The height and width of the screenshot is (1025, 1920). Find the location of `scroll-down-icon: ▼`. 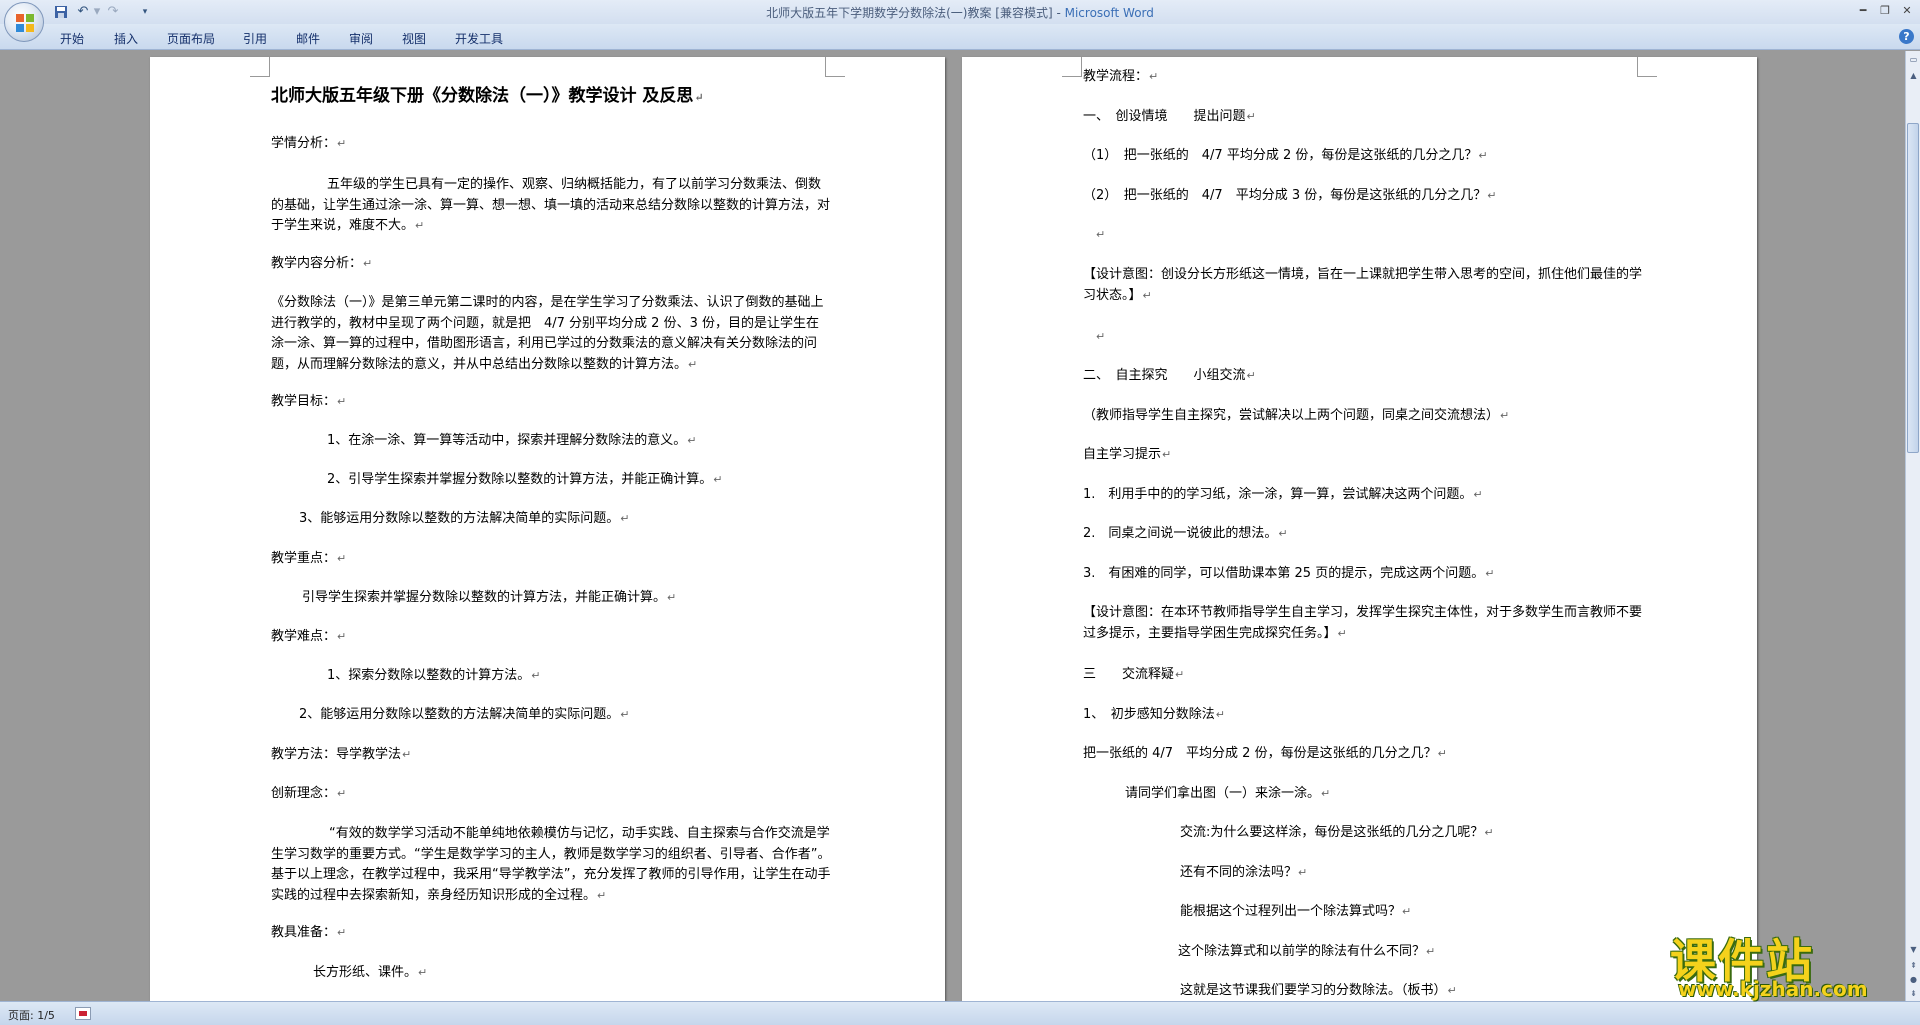

scroll-down-icon: ▼ is located at coordinates (1913, 950).